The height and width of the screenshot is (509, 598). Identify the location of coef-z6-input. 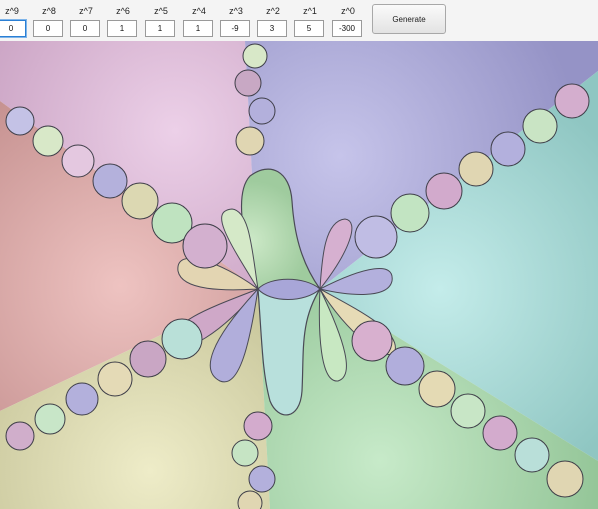
(122, 28).